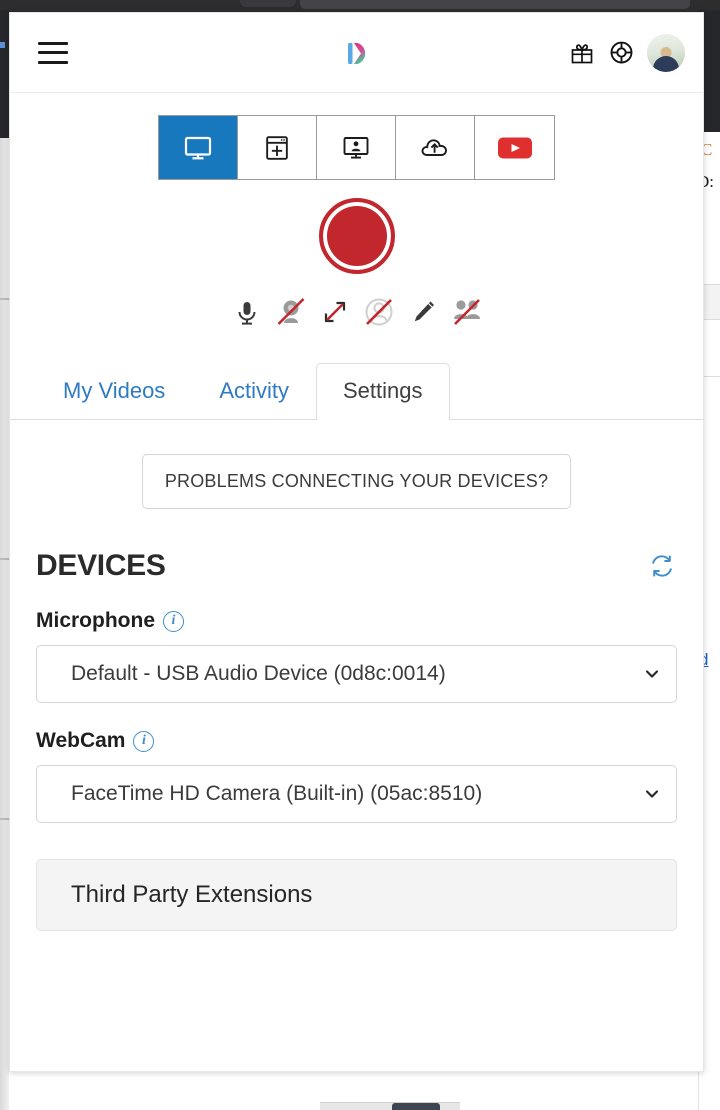  I want to click on microphone-label: Microphone, so click(95, 620).